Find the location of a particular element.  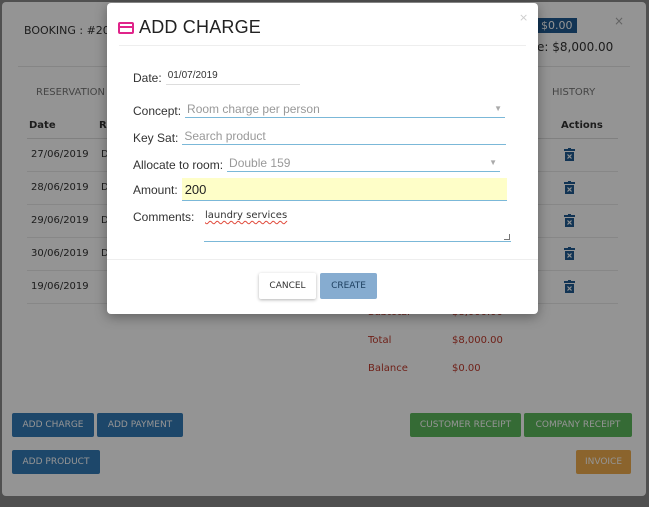

allocate-row: Allocate to room: Double 159 ▼ is located at coordinates (317, 163).